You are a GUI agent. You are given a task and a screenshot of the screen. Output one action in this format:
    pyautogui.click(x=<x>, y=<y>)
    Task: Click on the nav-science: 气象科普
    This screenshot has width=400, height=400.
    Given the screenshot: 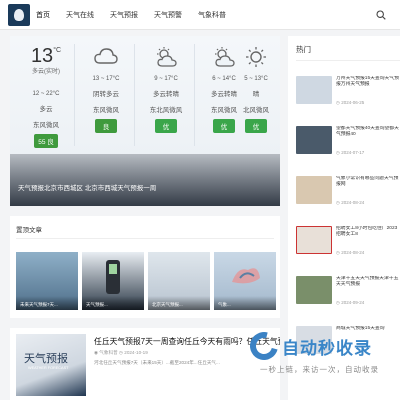 What is the action you would take?
    pyautogui.click(x=212, y=15)
    